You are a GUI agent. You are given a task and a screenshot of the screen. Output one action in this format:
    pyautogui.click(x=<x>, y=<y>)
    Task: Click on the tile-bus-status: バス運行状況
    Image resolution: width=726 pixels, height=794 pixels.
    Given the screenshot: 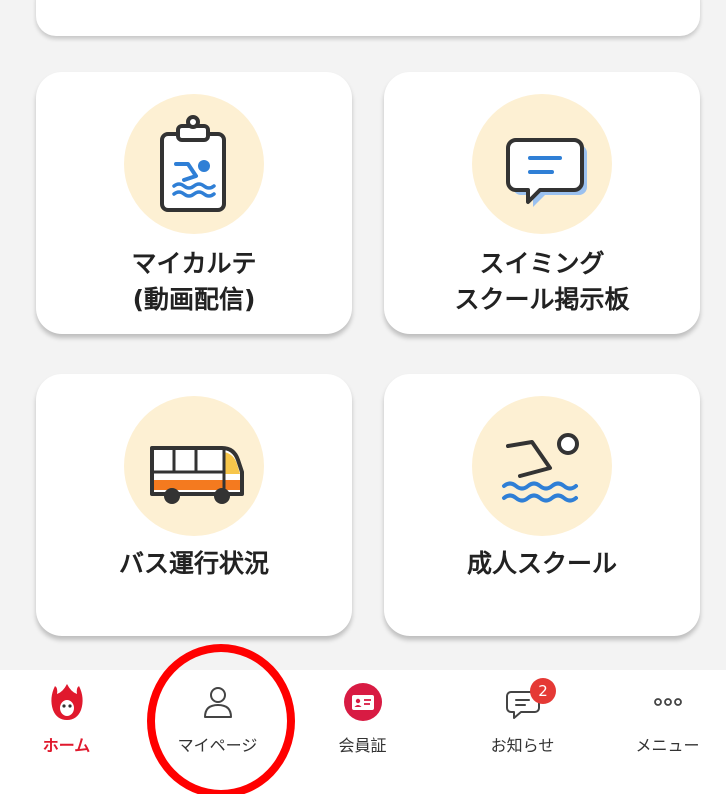 What is the action you would take?
    pyautogui.click(x=194, y=505)
    